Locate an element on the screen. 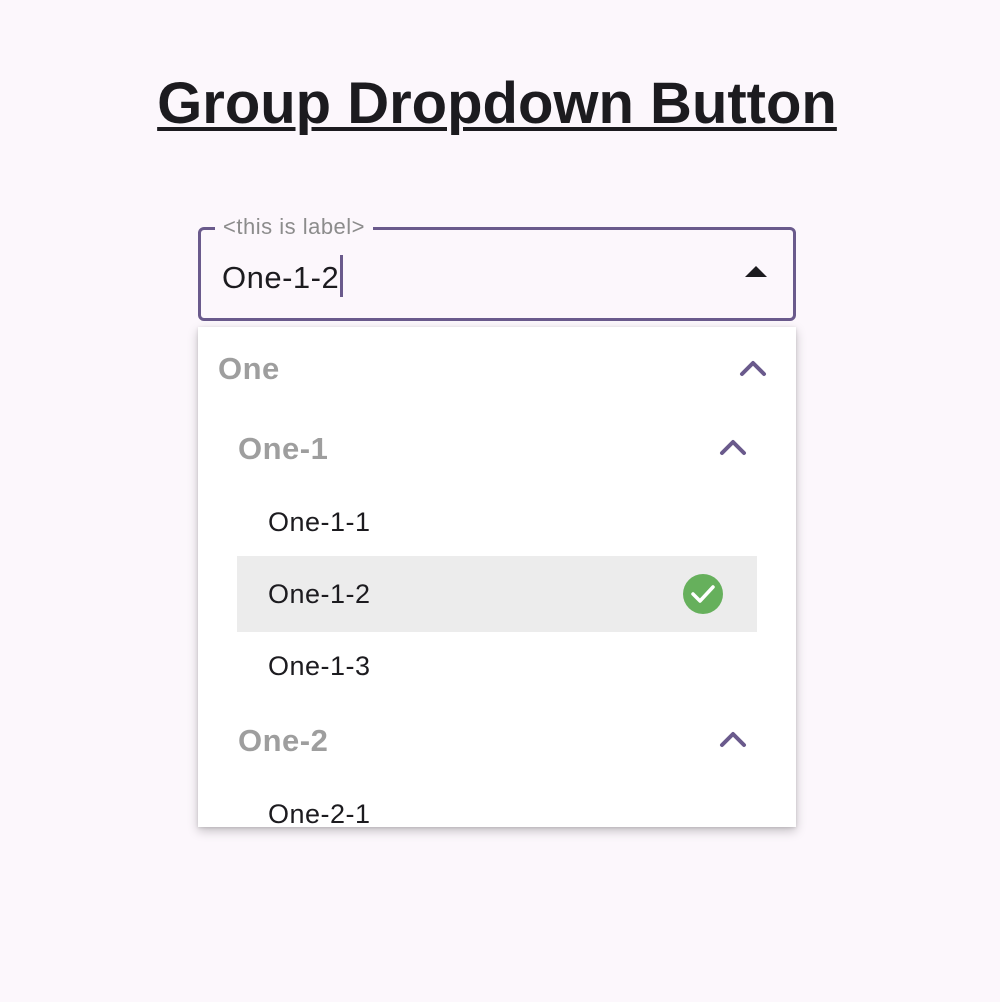  field-value: One-1-2 is located at coordinates (283, 276).